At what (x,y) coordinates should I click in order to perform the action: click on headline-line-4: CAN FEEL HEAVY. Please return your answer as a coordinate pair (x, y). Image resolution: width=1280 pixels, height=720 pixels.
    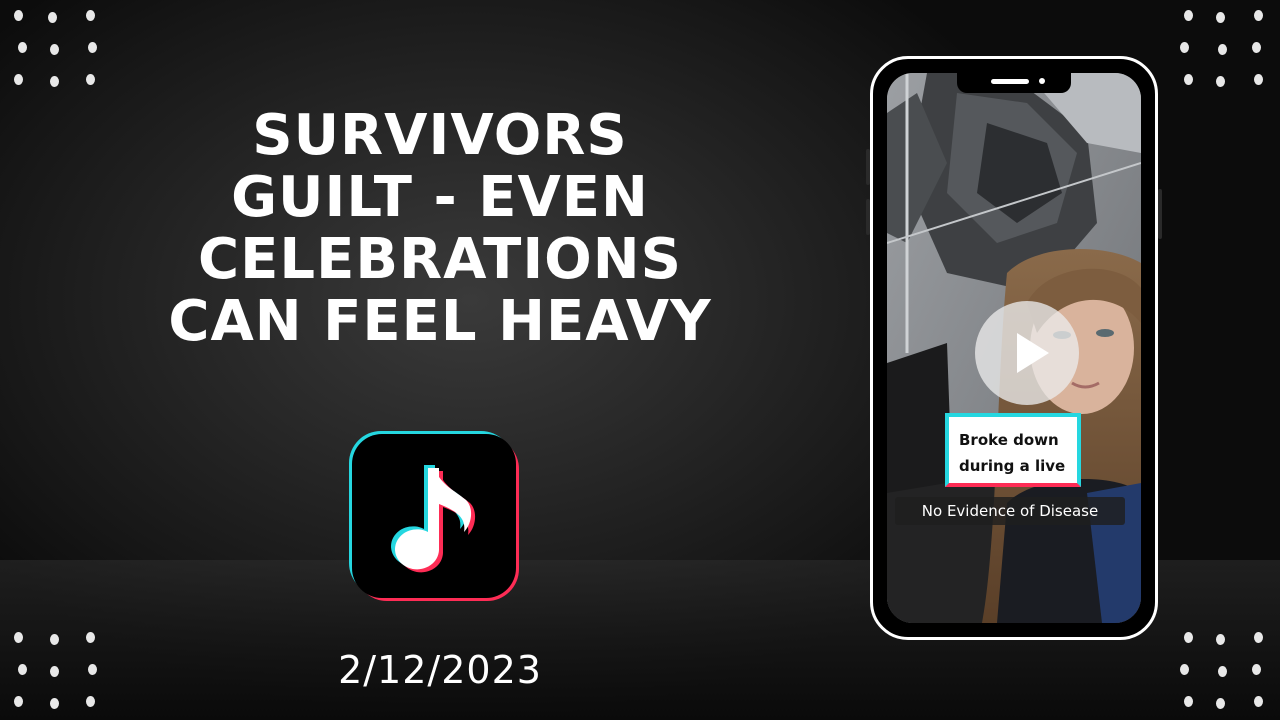
    Looking at the image, I should click on (440, 321).